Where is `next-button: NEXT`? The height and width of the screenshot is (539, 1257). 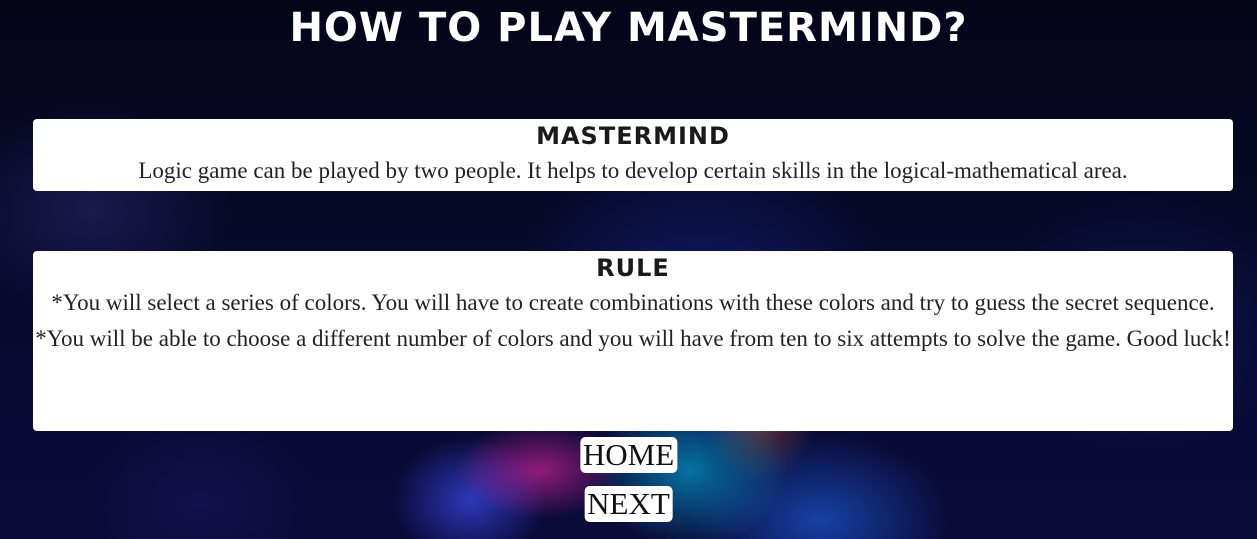
next-button: NEXT is located at coordinates (628, 504).